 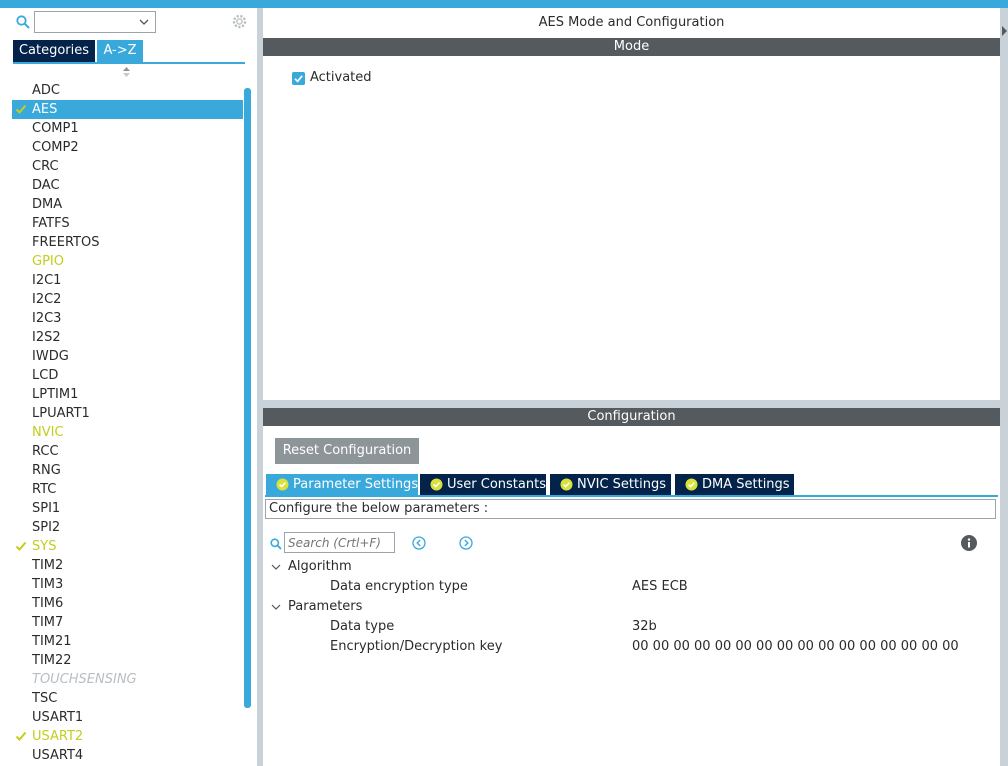 I want to click on configure-hint: Configure the below parameters :, so click(x=630, y=509).